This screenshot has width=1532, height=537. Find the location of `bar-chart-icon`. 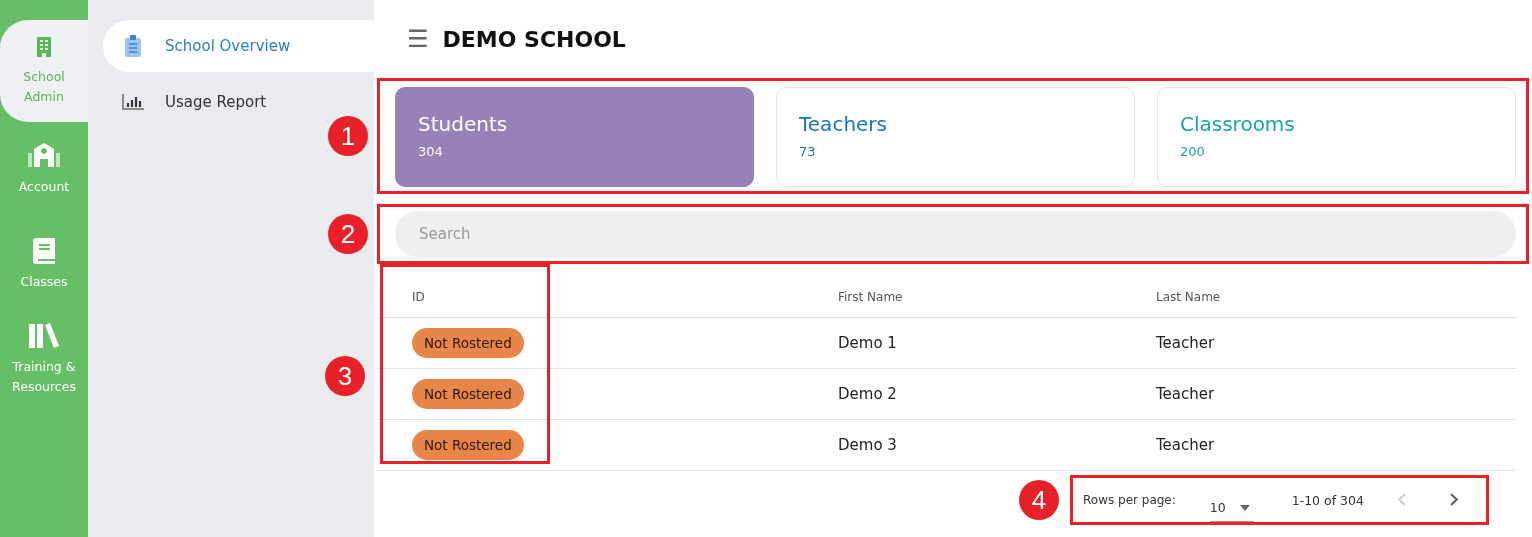

bar-chart-icon is located at coordinates (133, 102).